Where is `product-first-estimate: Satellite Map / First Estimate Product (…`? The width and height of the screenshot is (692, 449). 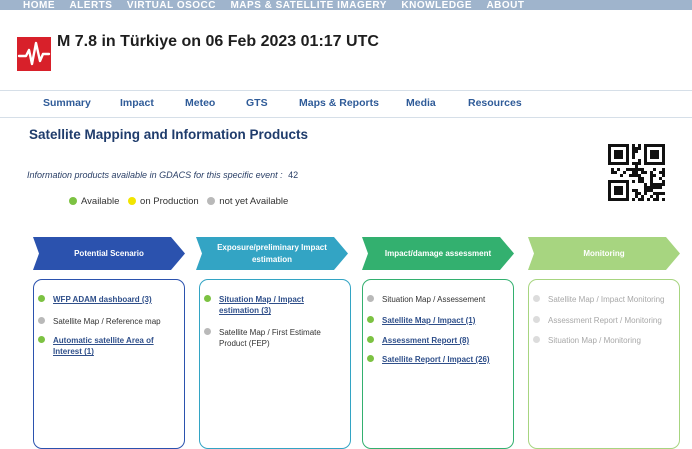
product-first-estimate: Satellite Map / First Estimate Product (… is located at coordinates (270, 338).